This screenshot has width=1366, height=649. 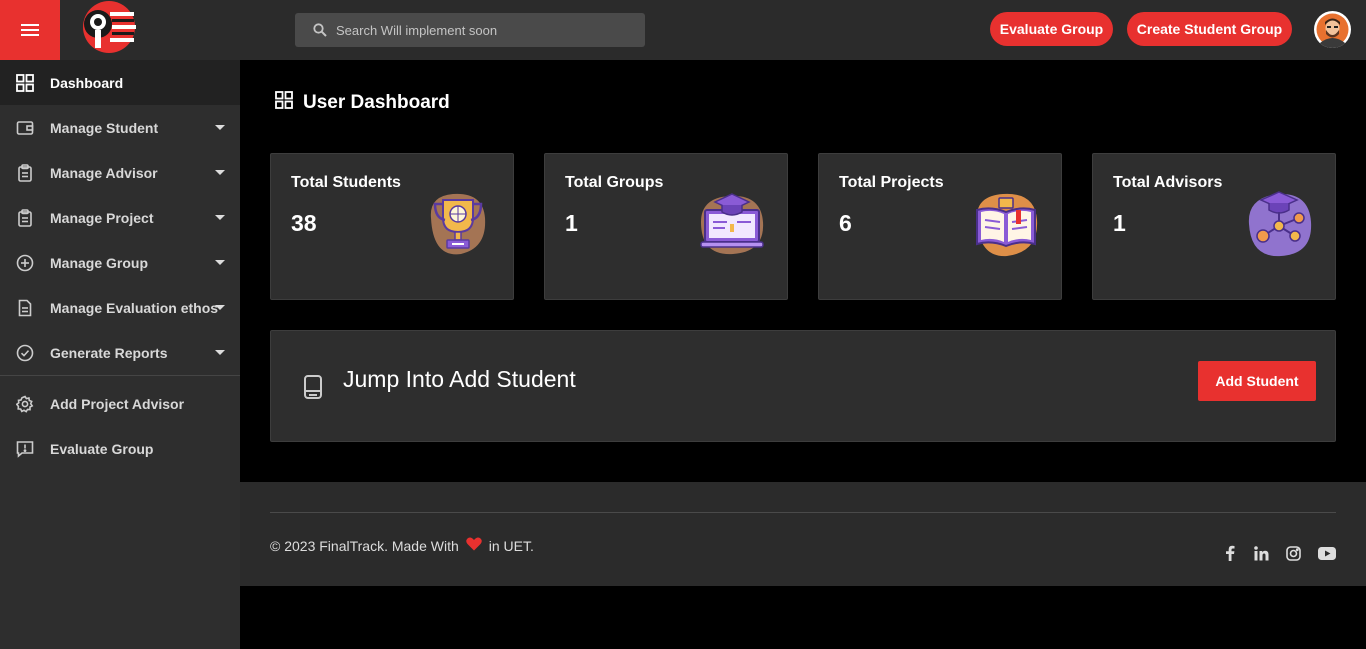 What do you see at coordinates (87, 82) in the screenshot?
I see `sidebar-item-label: Dashboard` at bounding box center [87, 82].